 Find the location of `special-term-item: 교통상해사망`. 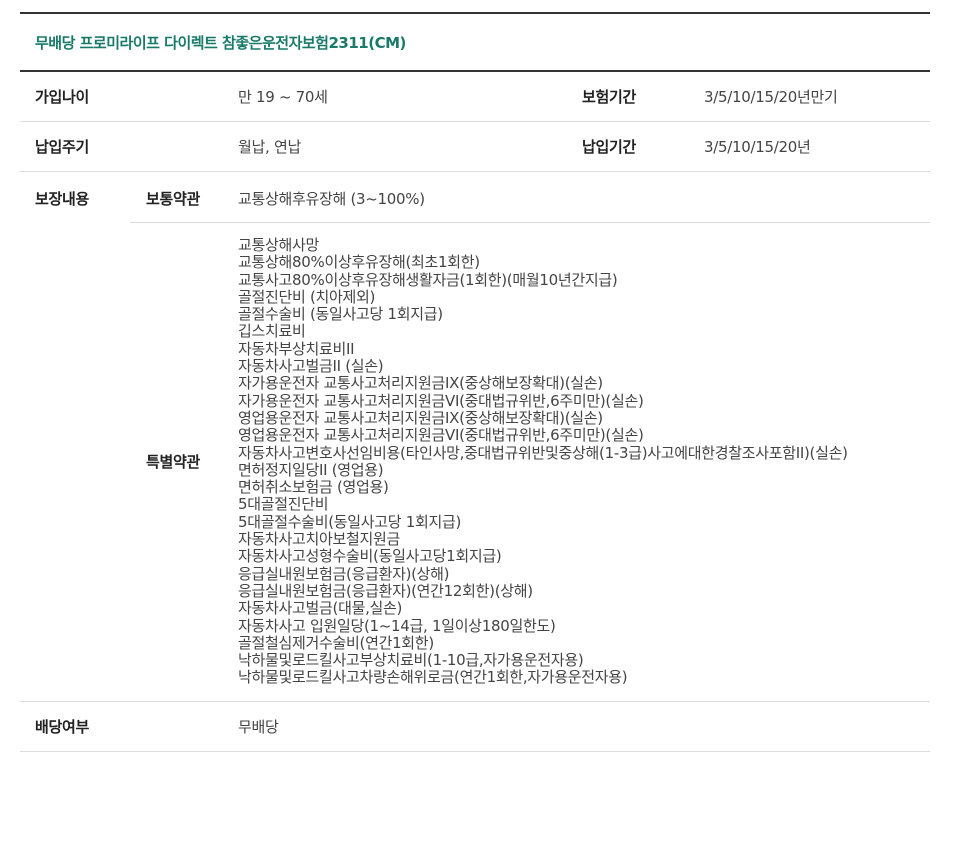

special-term-item: 교통상해사망 is located at coordinates (279, 245).